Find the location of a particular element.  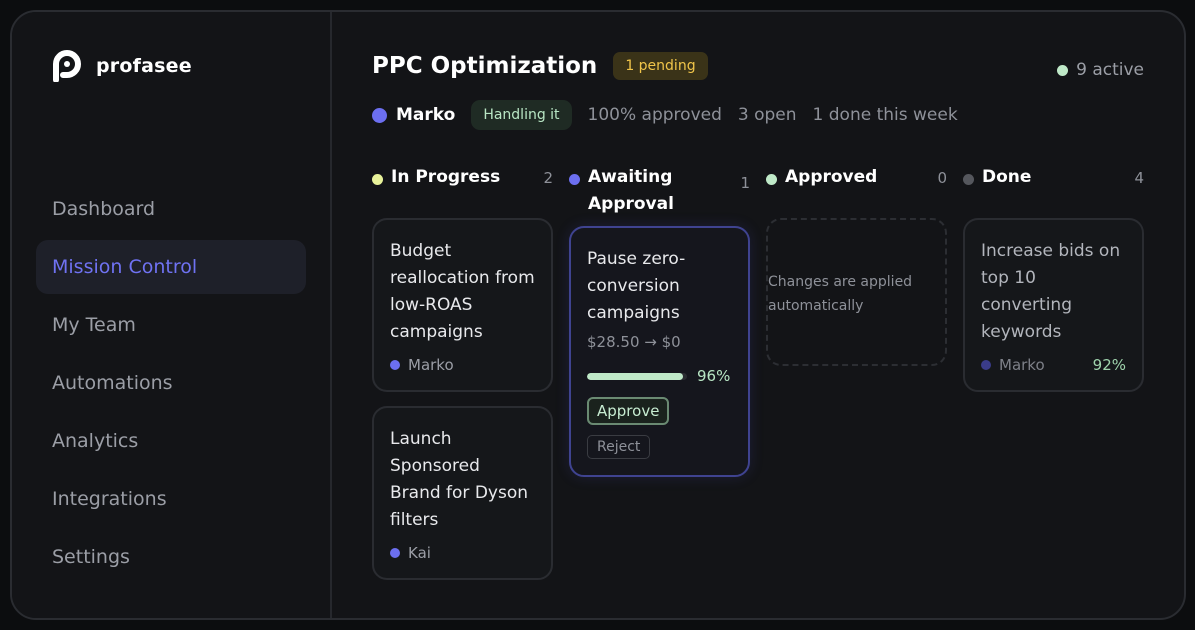

active-count-label: 9 active is located at coordinates (1110, 70).